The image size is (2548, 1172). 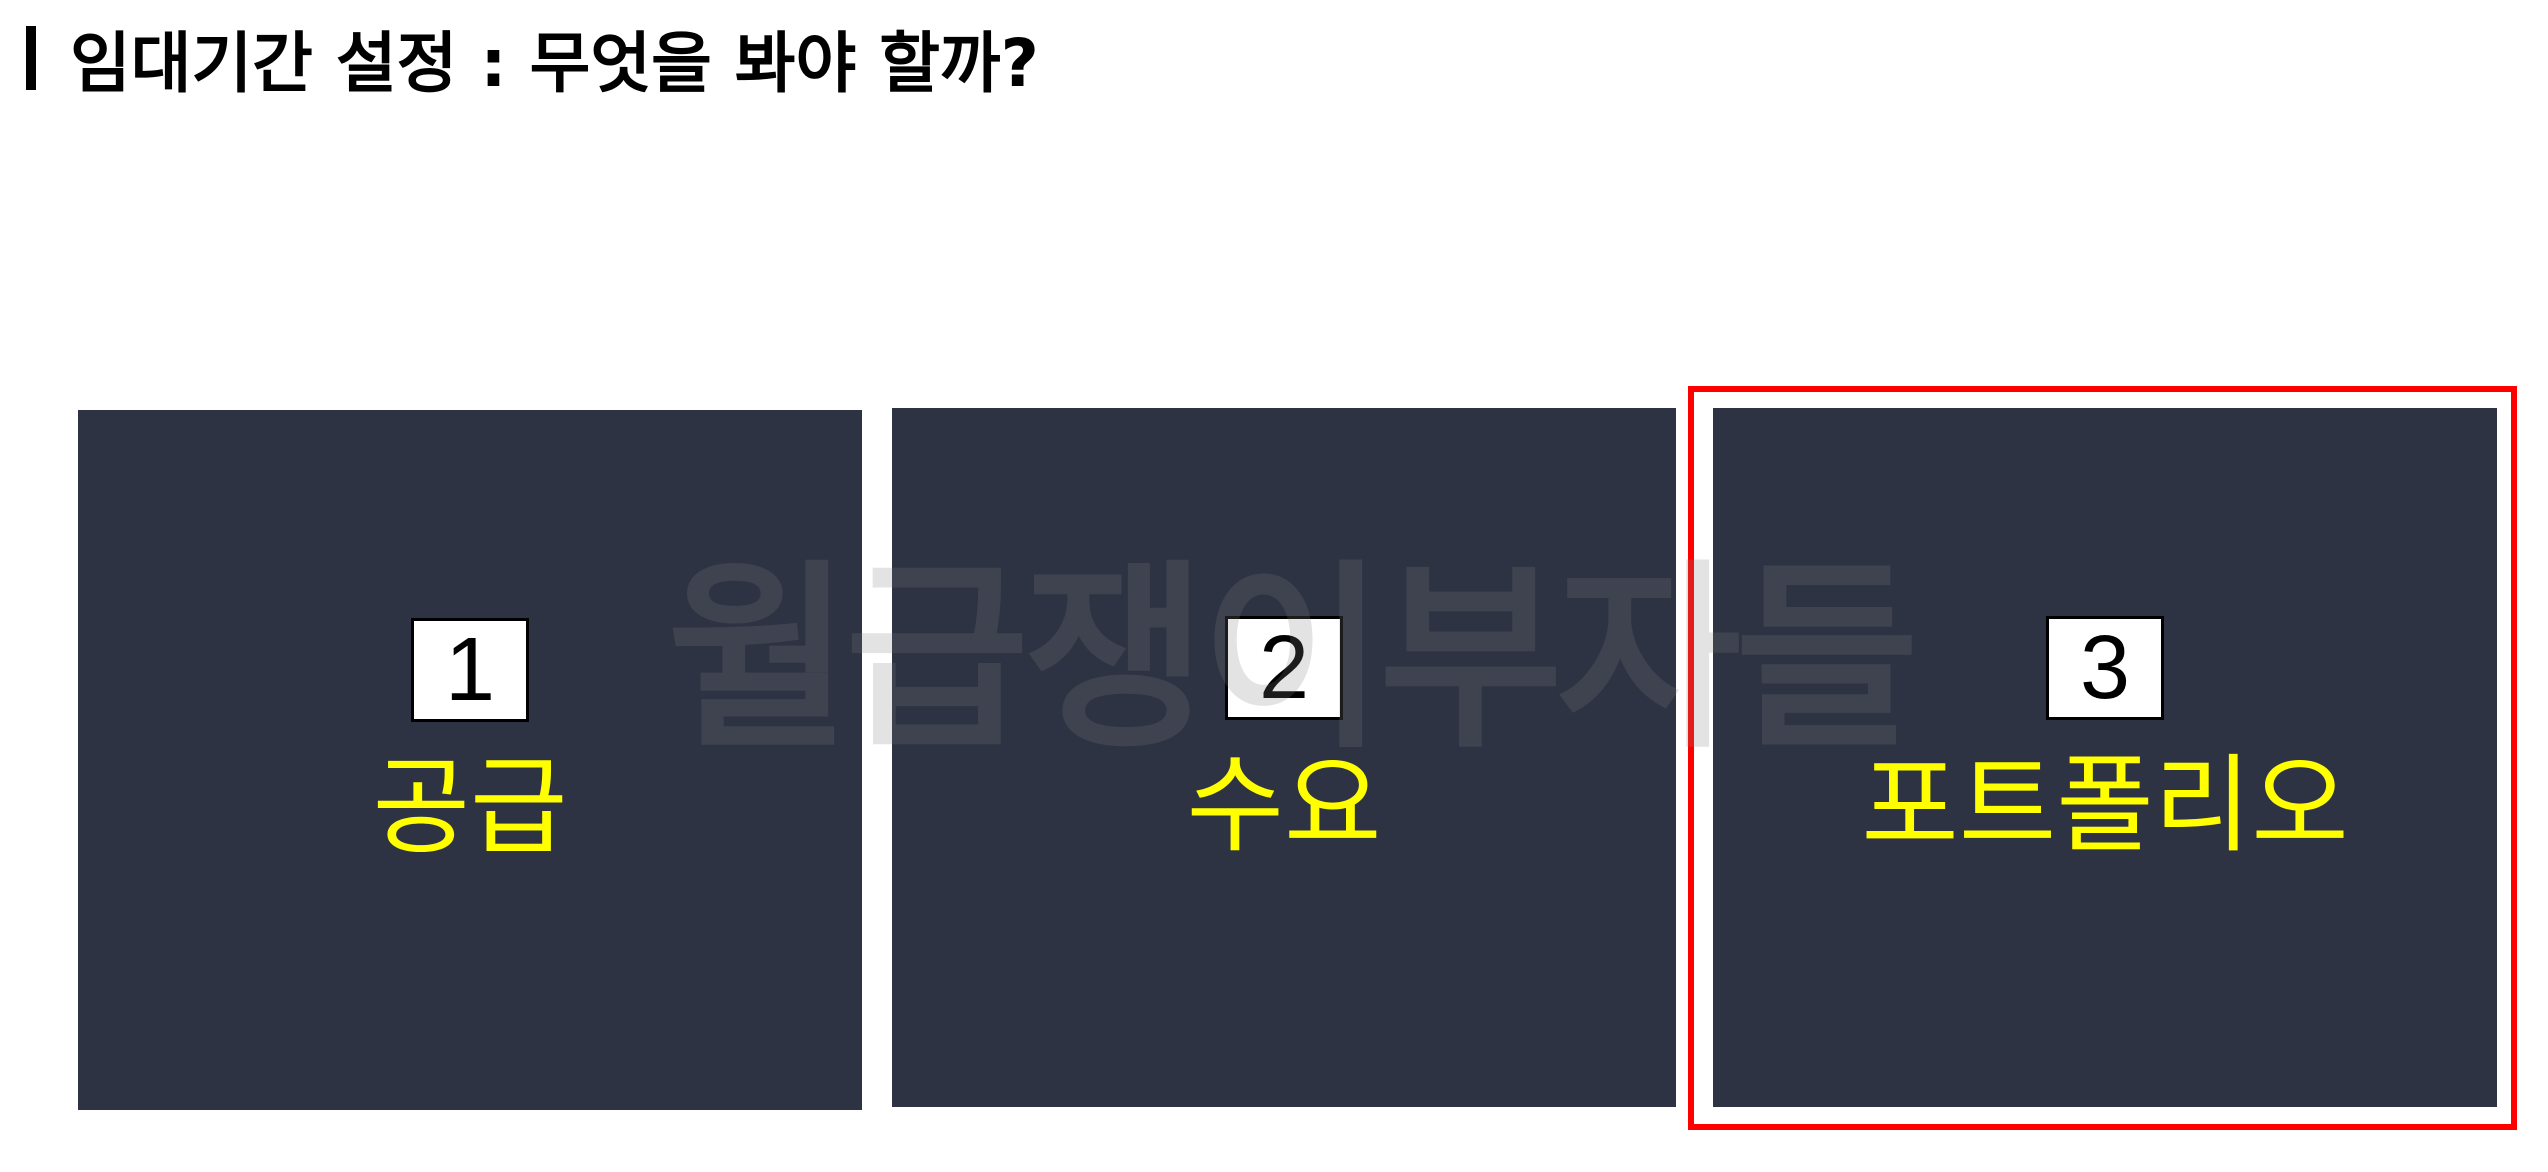 I want to click on card-number-badge: 1, so click(x=470, y=670).